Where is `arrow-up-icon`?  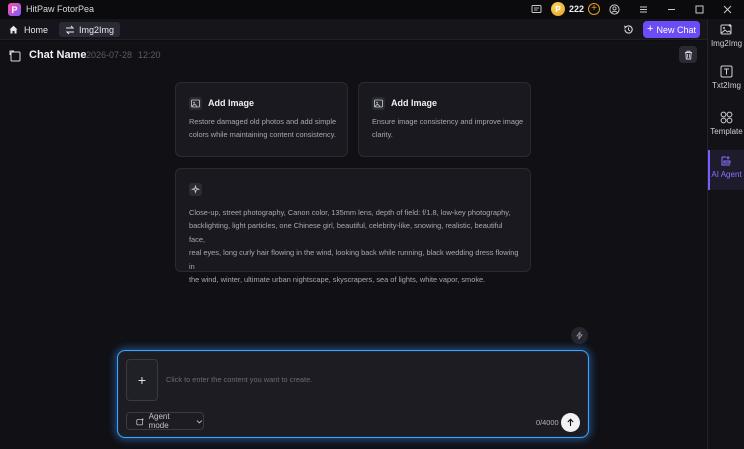 arrow-up-icon is located at coordinates (570, 422).